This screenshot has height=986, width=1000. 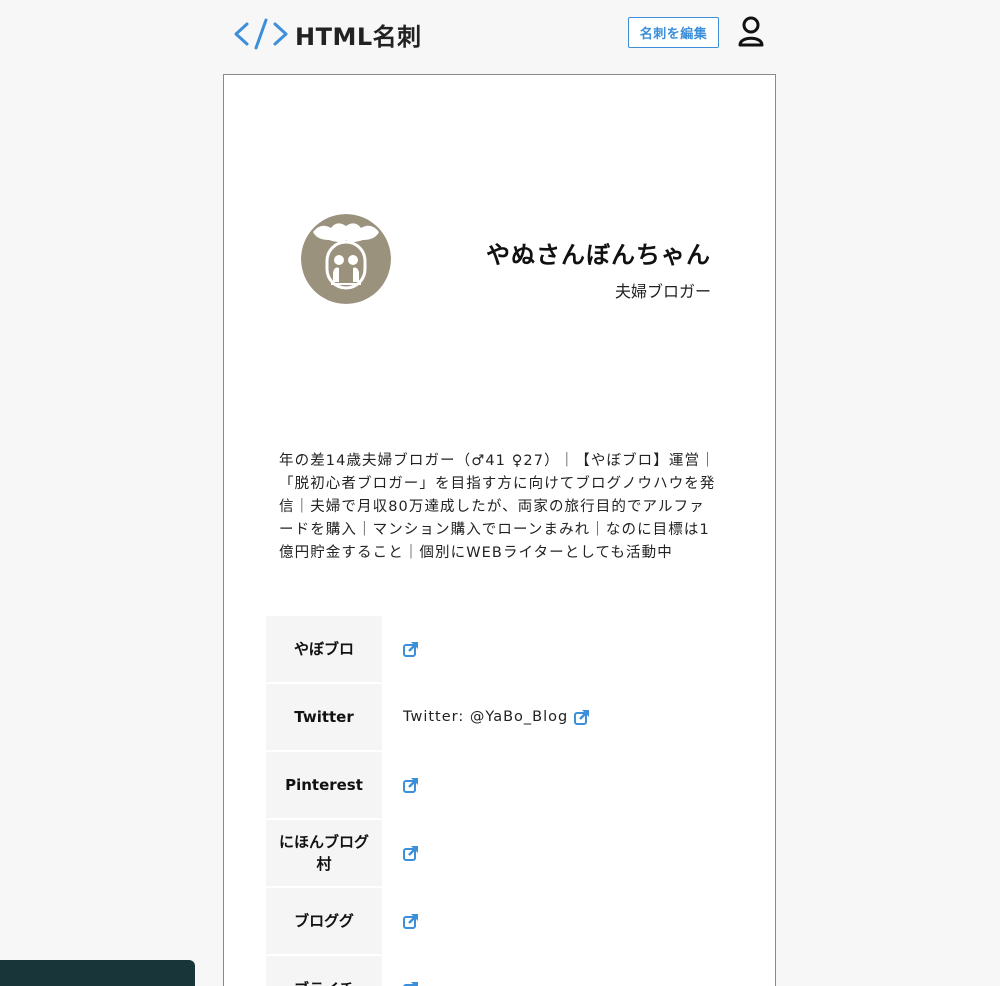 What do you see at coordinates (564, 971) in the screenshot?
I see `link-value-buraichi` at bounding box center [564, 971].